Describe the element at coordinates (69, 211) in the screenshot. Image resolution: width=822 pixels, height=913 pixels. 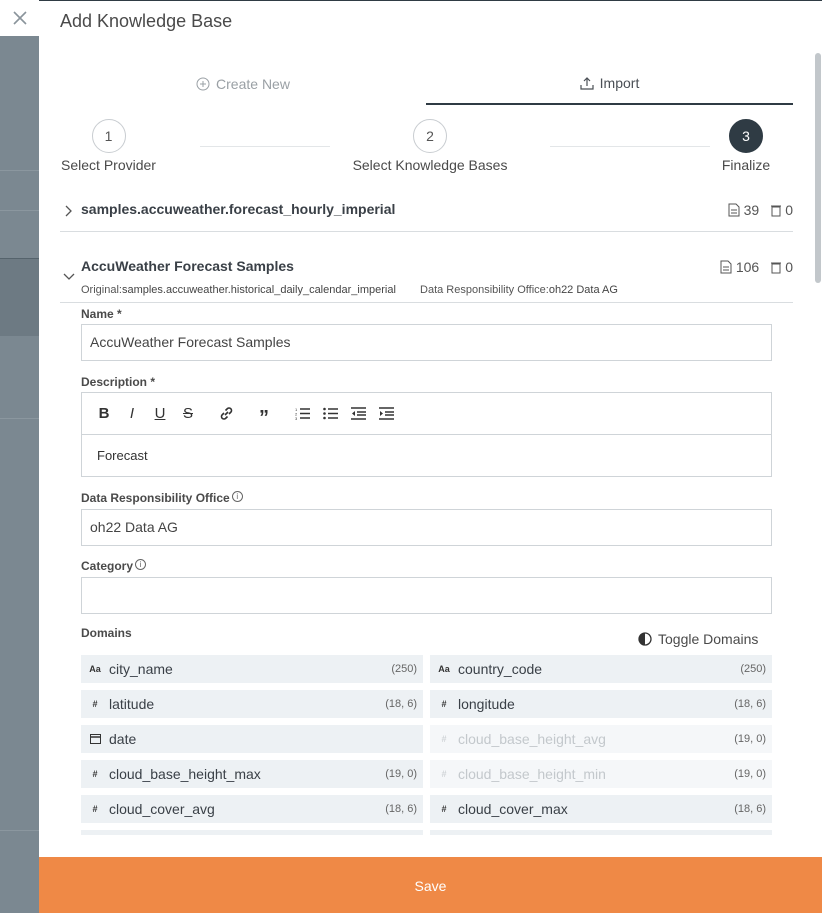
I see `chevron-right-icon` at that location.